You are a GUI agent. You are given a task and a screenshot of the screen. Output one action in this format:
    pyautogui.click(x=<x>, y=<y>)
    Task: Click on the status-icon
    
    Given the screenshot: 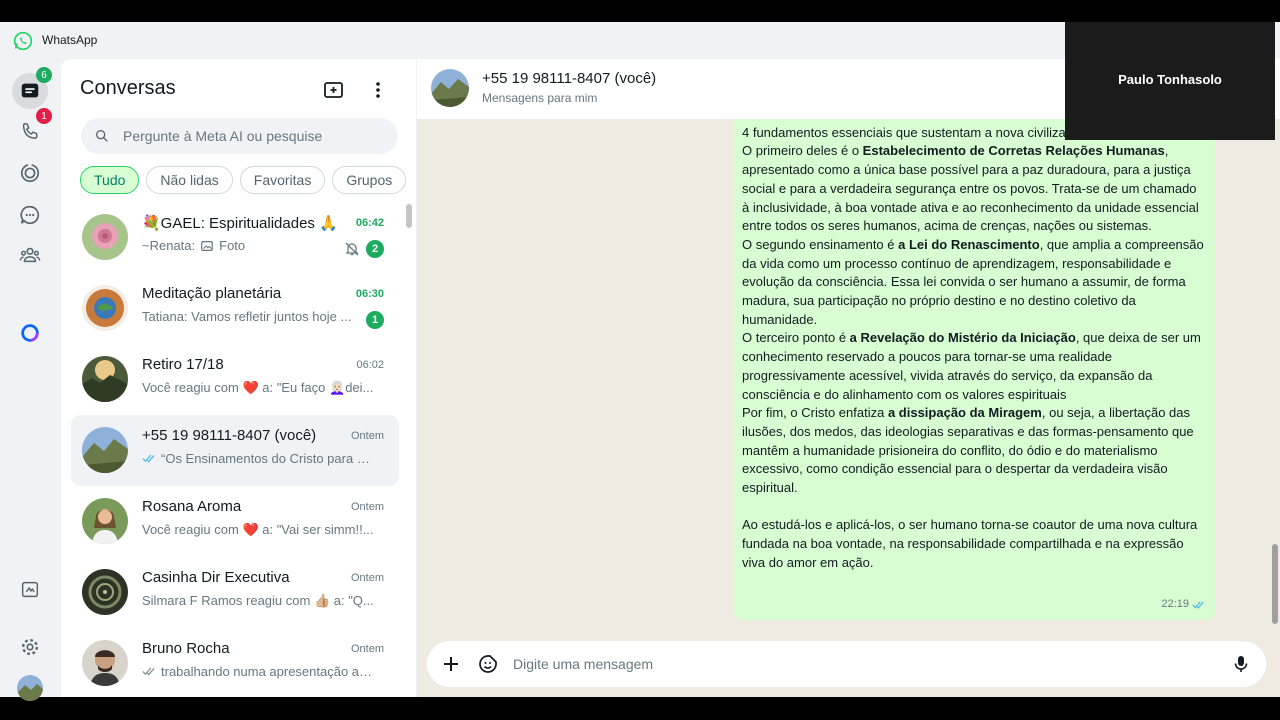 What is the action you would take?
    pyautogui.click(x=30, y=173)
    